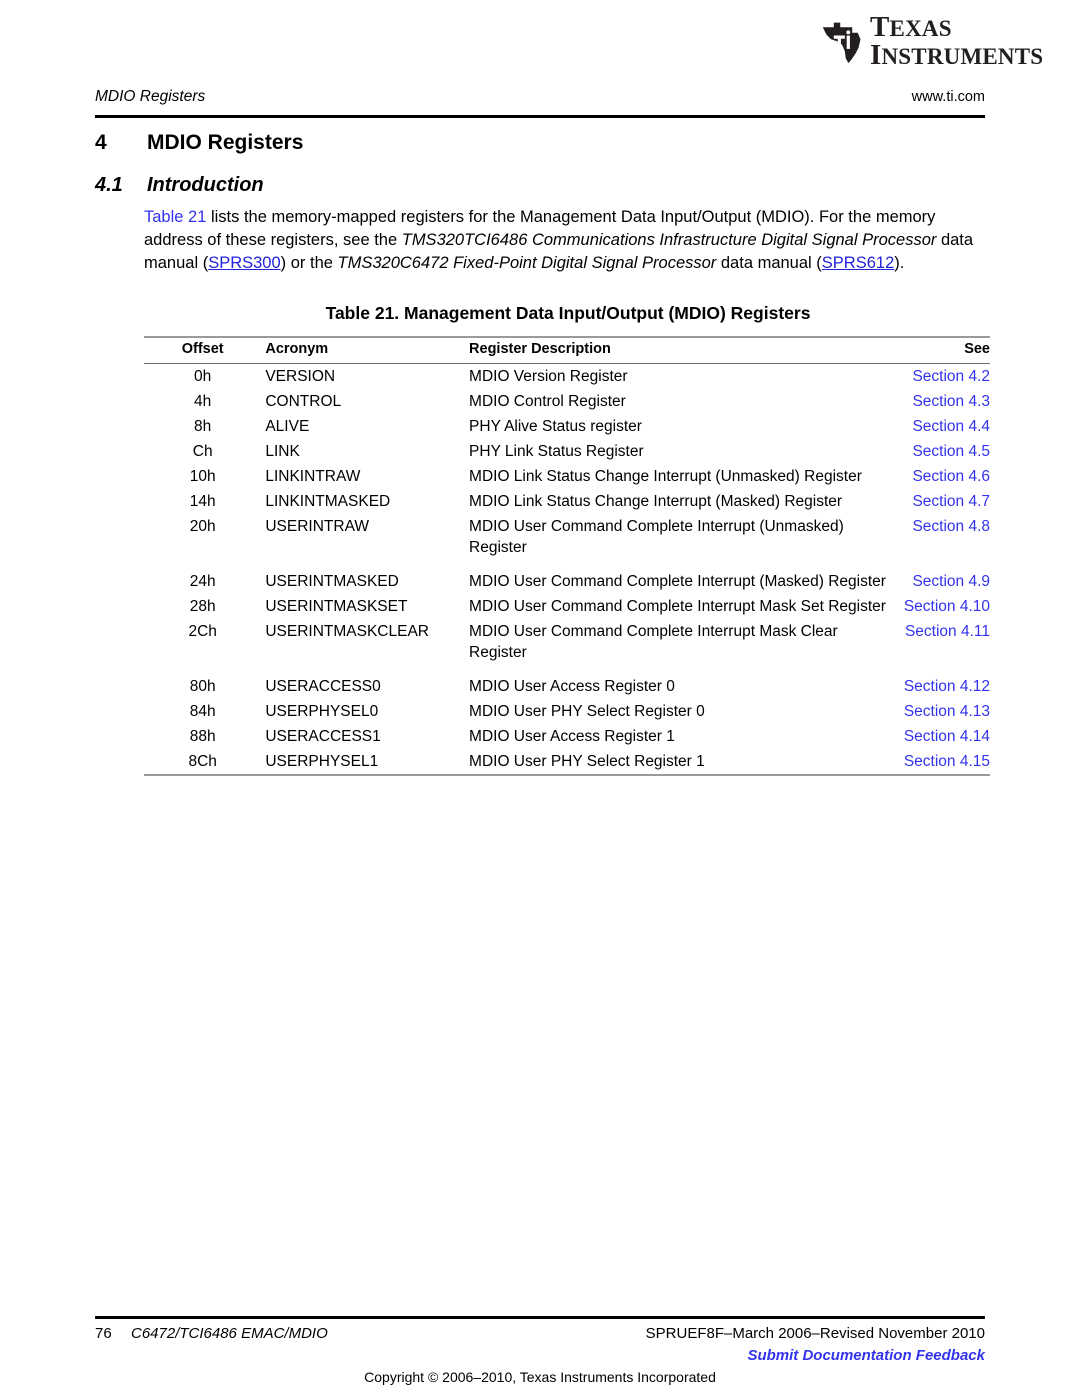 This screenshot has width=1080, height=1397. I want to click on section-crossref-link: Section 4.13, so click(947, 711).